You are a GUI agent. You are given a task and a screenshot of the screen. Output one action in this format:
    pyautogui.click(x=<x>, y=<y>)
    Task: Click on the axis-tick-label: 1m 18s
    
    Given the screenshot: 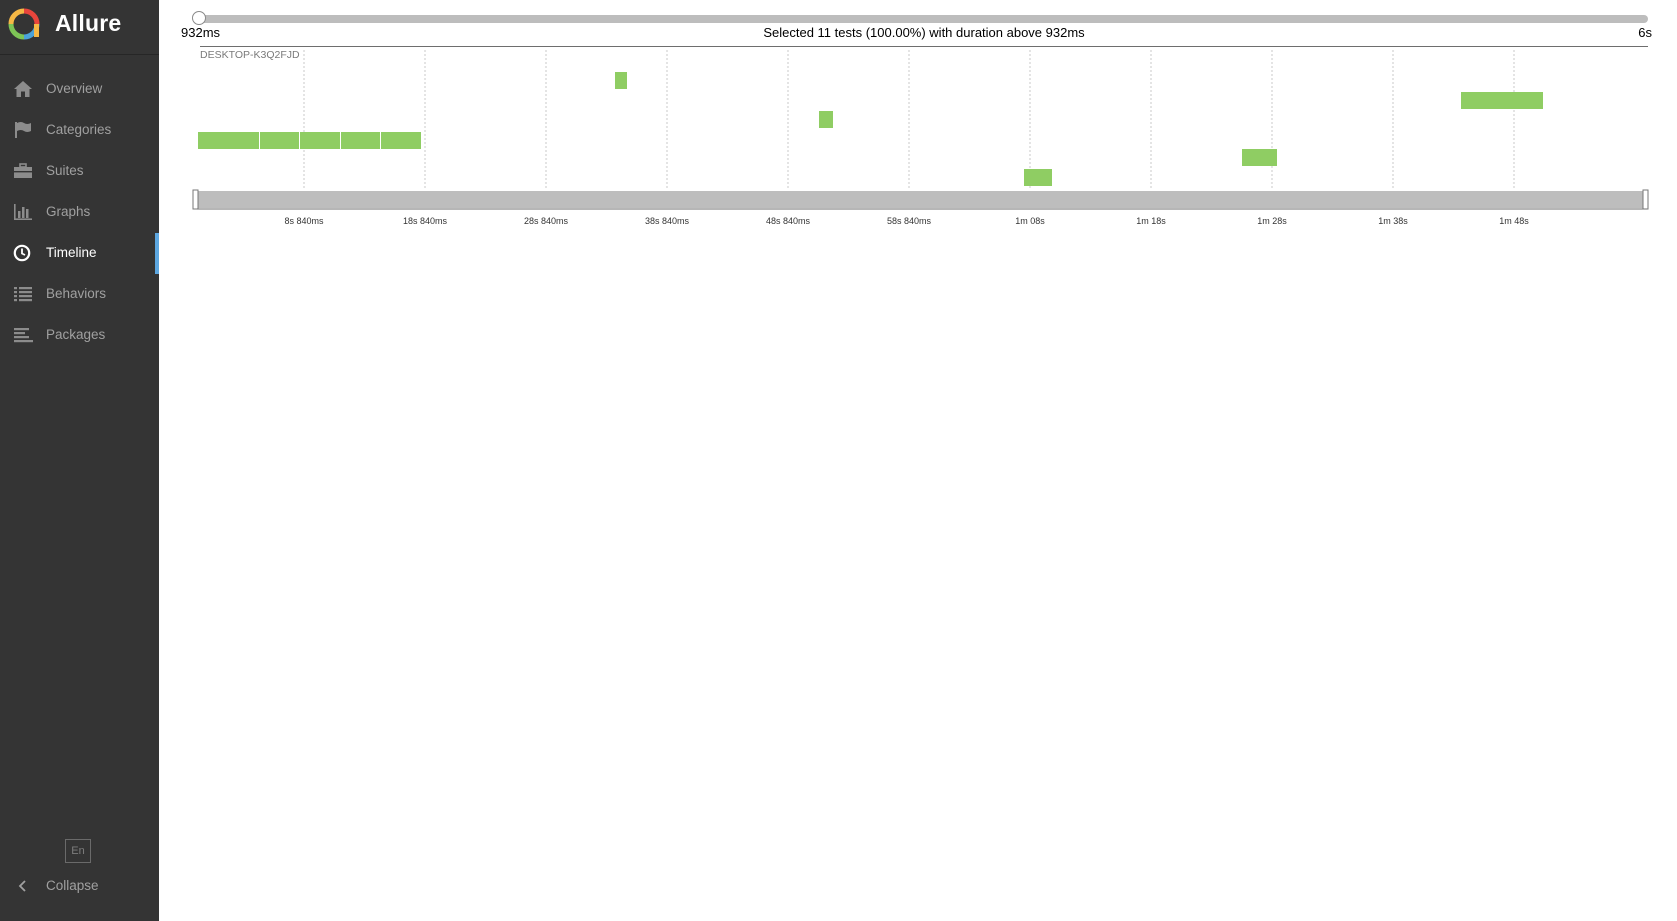 What is the action you would take?
    pyautogui.click(x=1151, y=221)
    